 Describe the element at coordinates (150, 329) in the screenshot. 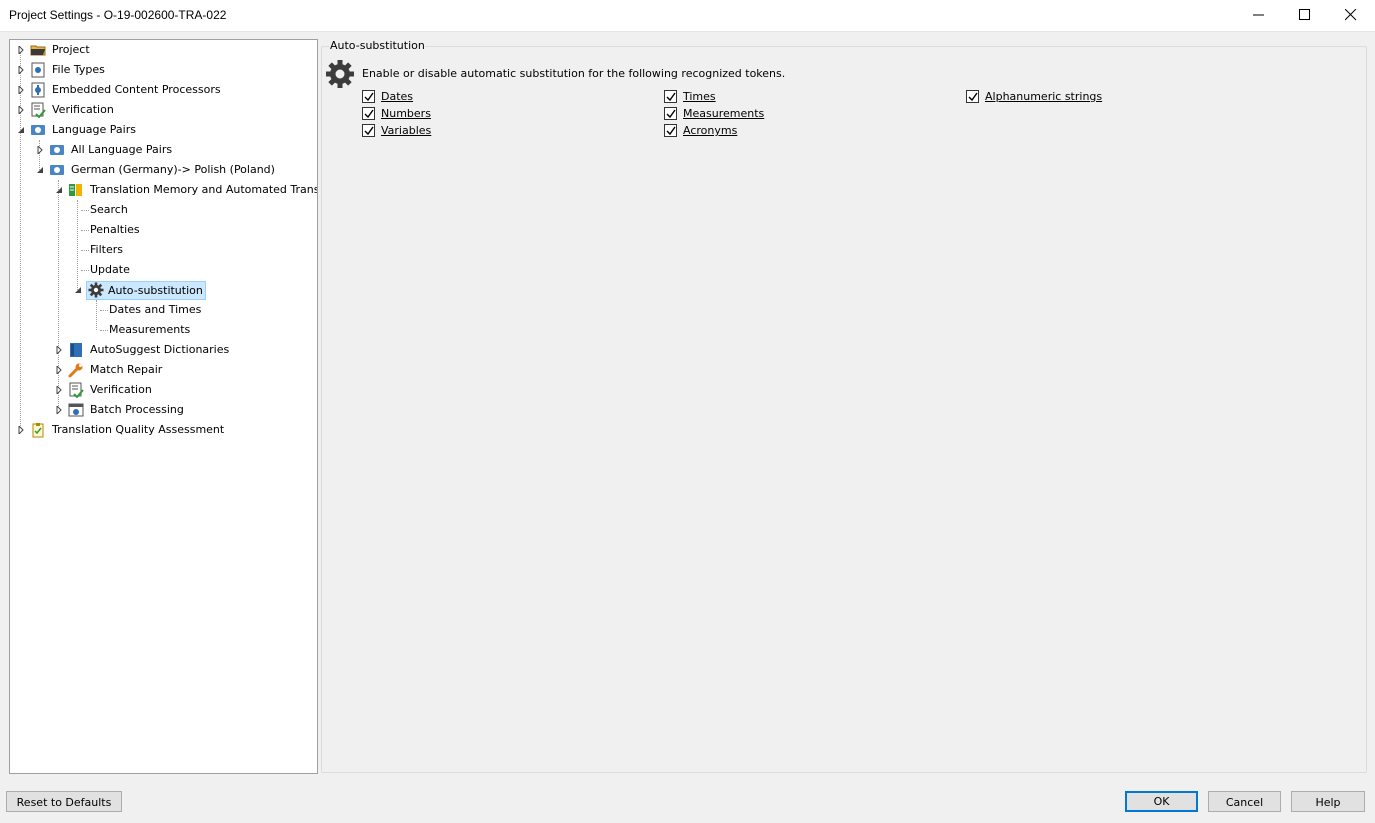

I see `tree-item-label: Measurements` at that location.